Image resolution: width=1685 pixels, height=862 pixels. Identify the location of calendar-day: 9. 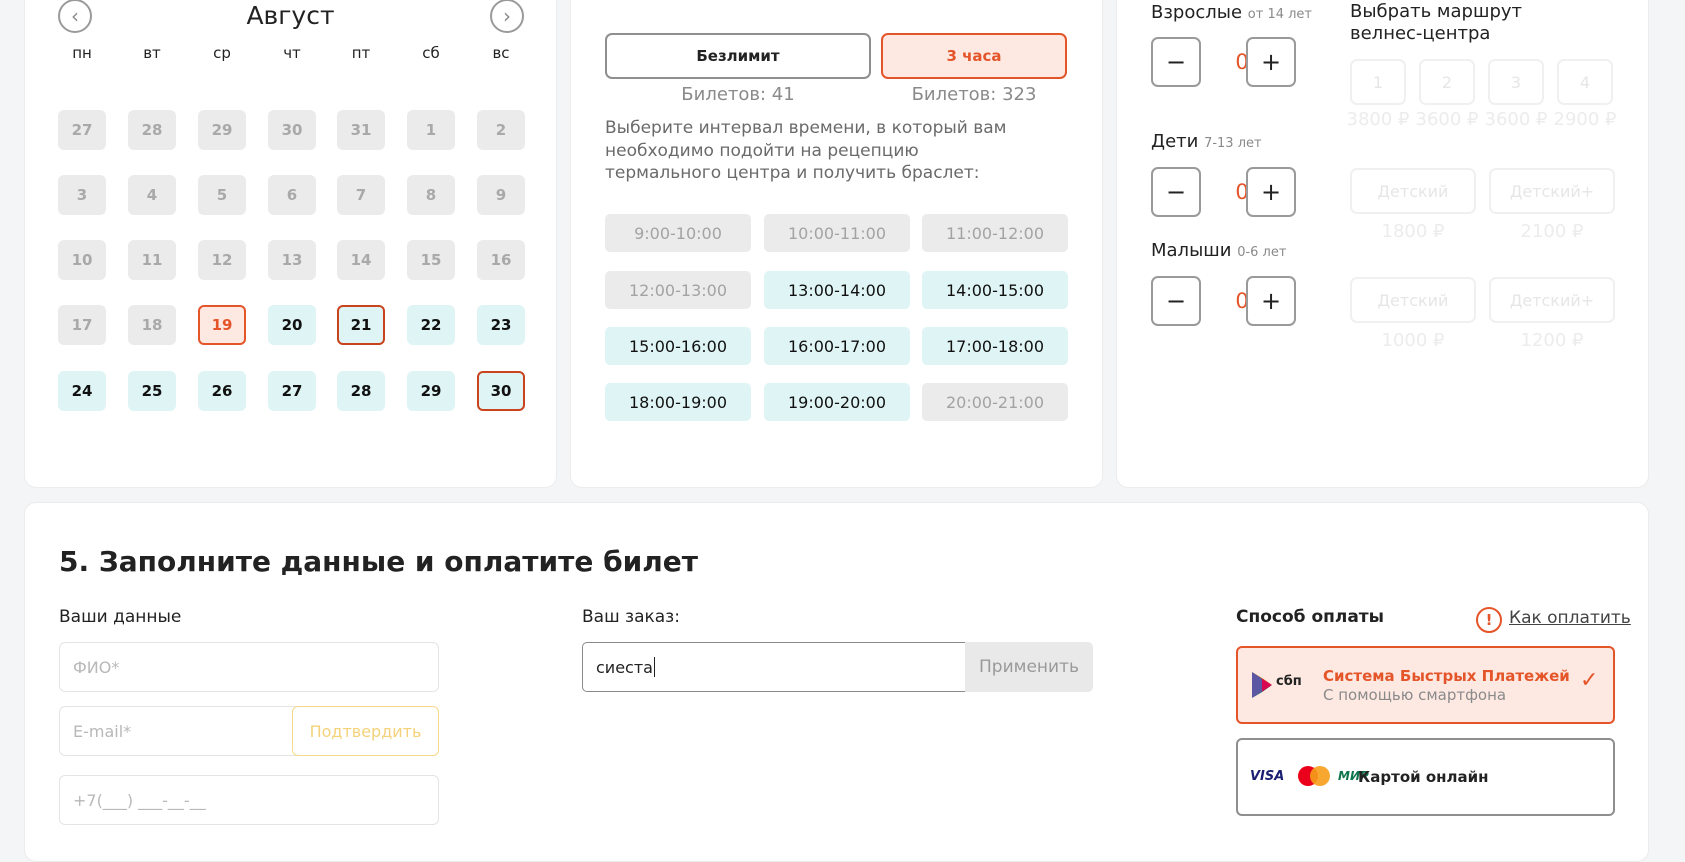
(501, 195).